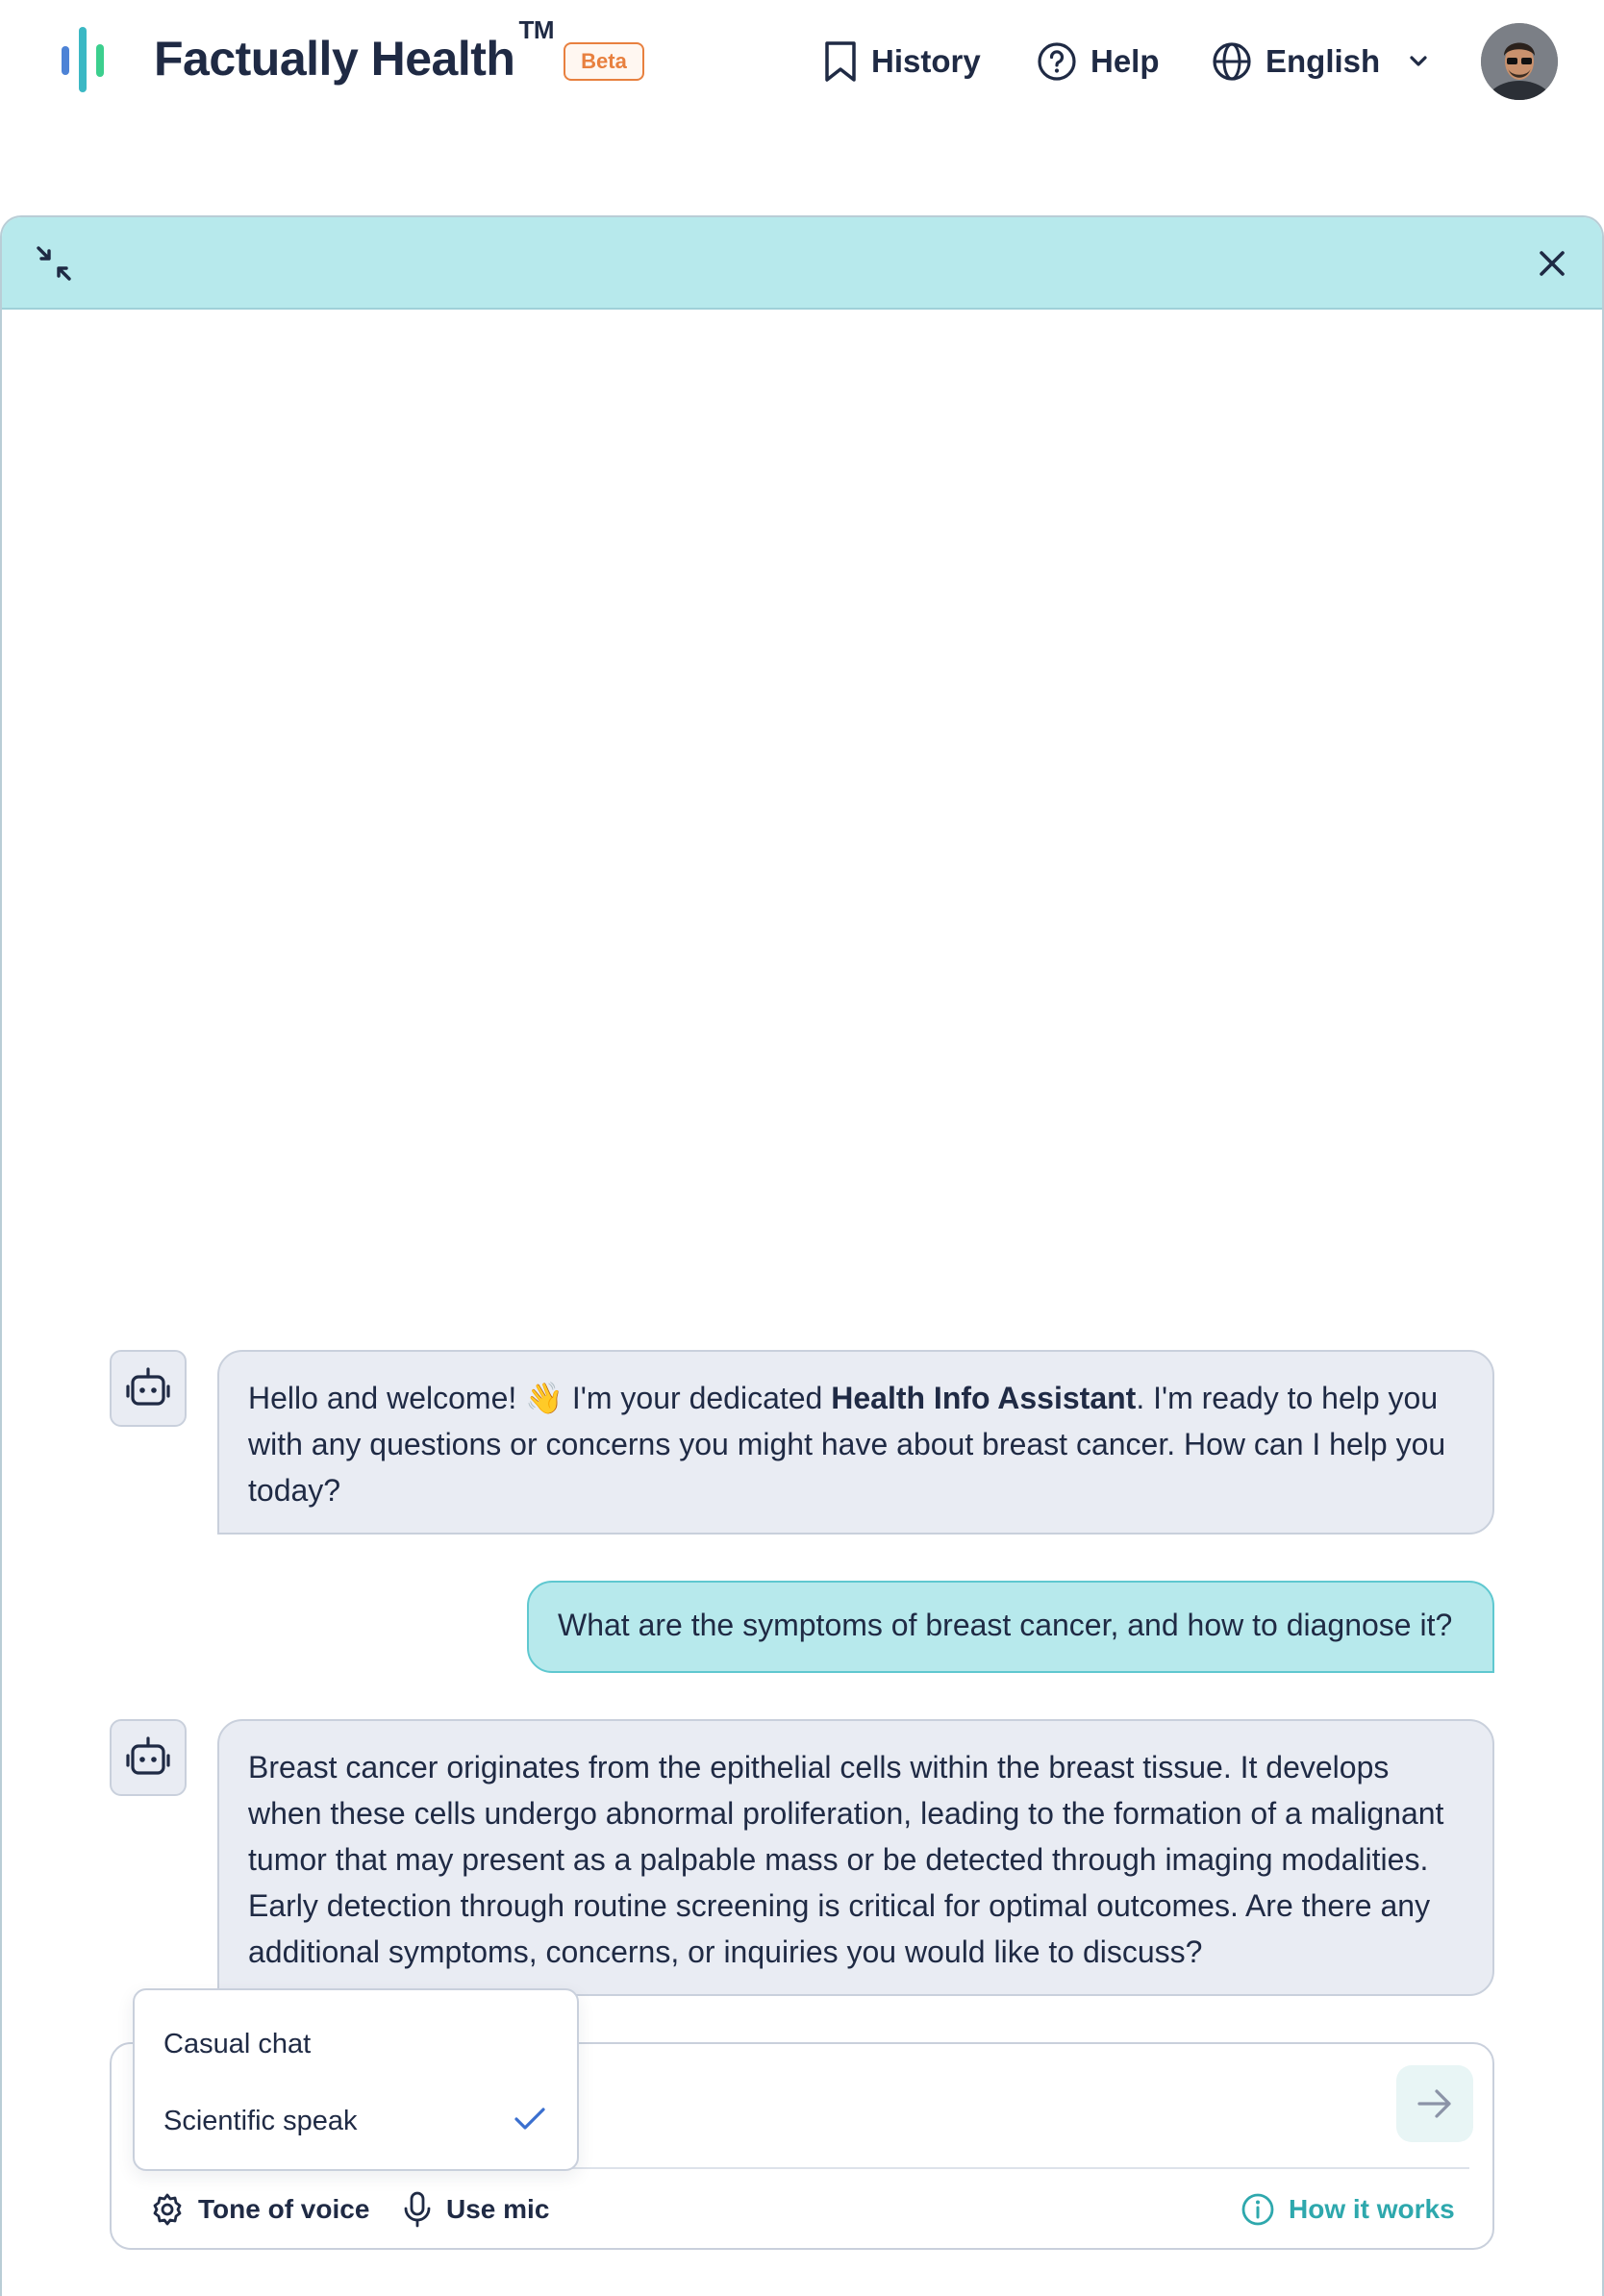 The height and width of the screenshot is (2296, 1604). Describe the element at coordinates (840, 61) in the screenshot. I see `bookmark-icon` at that location.